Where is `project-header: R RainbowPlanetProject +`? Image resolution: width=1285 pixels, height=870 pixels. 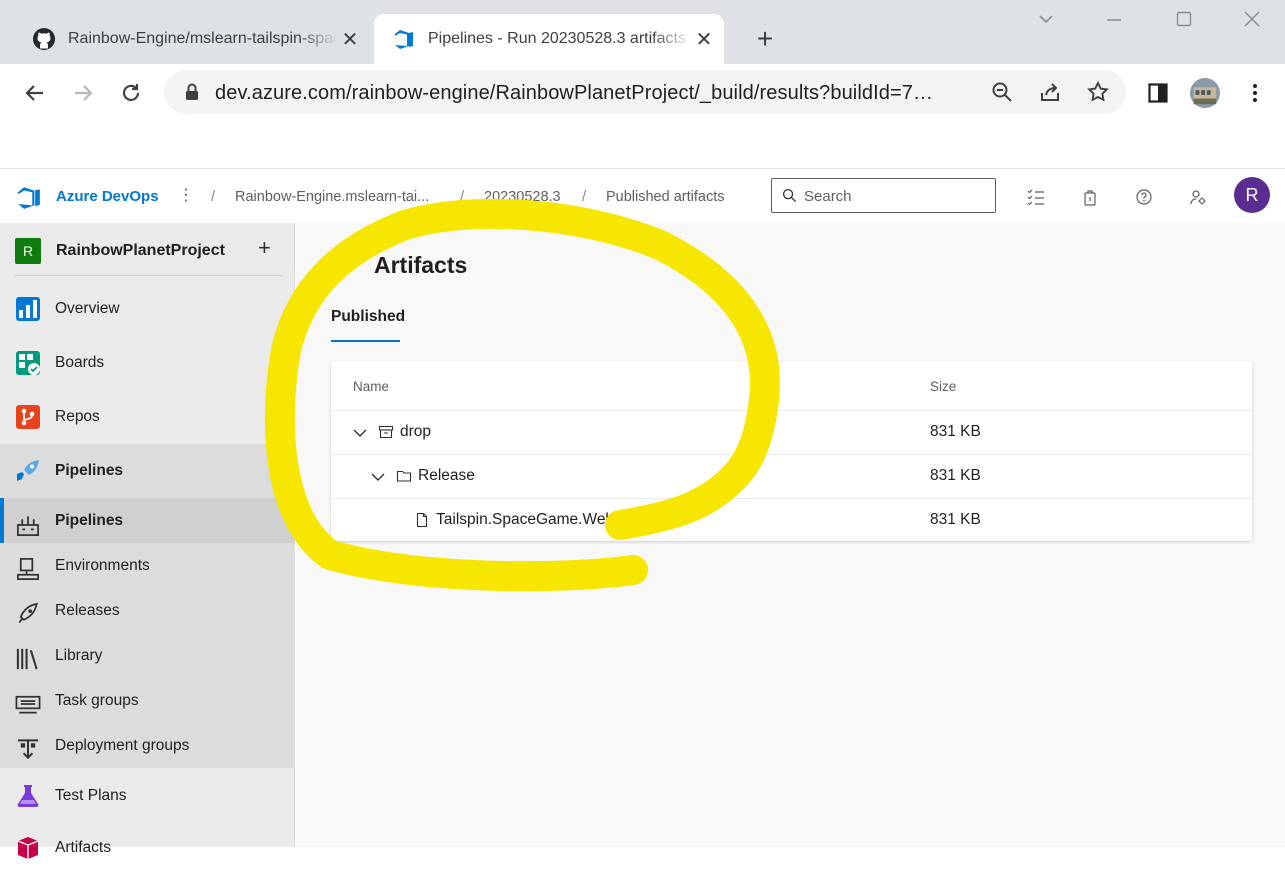
project-header: R RainbowPlanetProject + is located at coordinates (150, 256).